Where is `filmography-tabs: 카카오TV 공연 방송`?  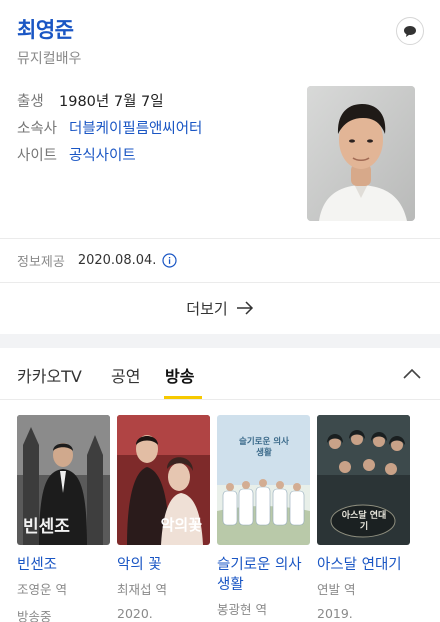 filmography-tabs: 카카오TV 공연 방송 is located at coordinates (220, 373).